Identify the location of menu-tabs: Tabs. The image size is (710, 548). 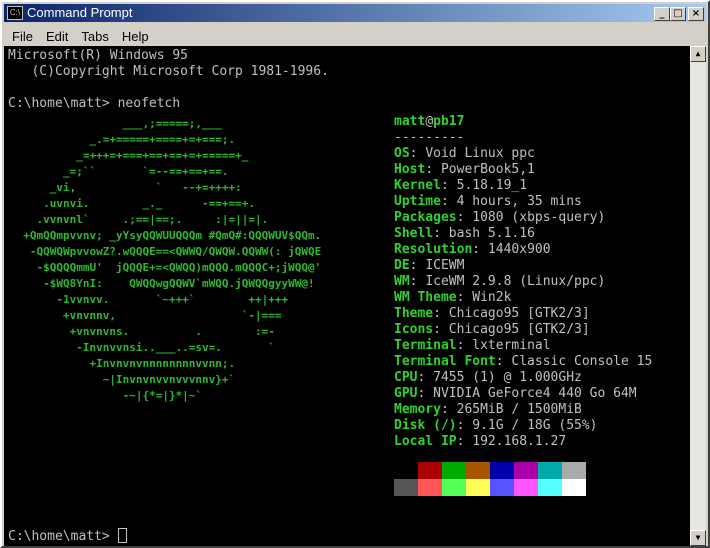
(93, 36).